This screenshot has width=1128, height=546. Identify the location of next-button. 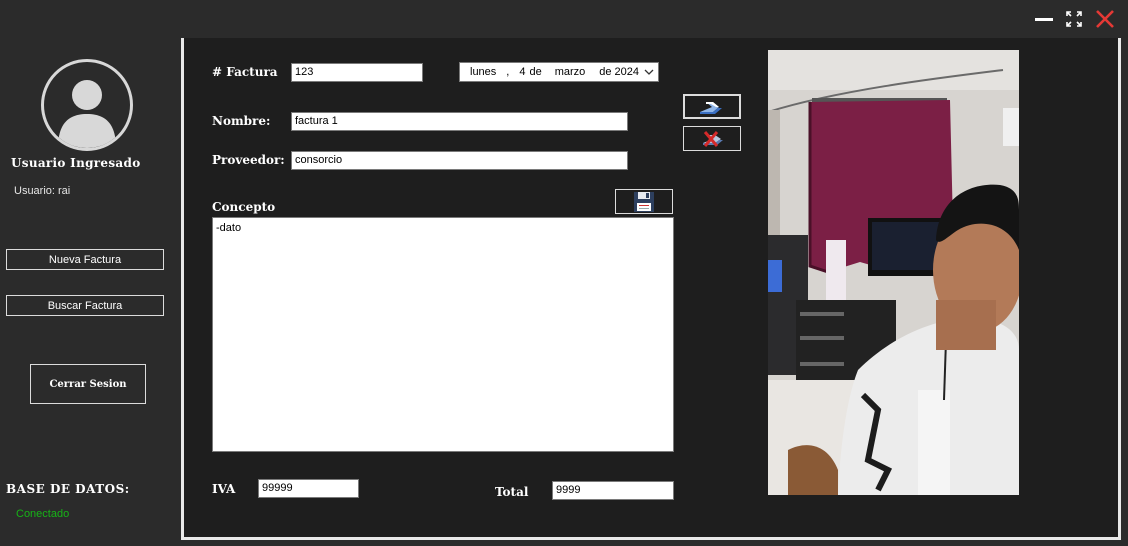
(712, 106).